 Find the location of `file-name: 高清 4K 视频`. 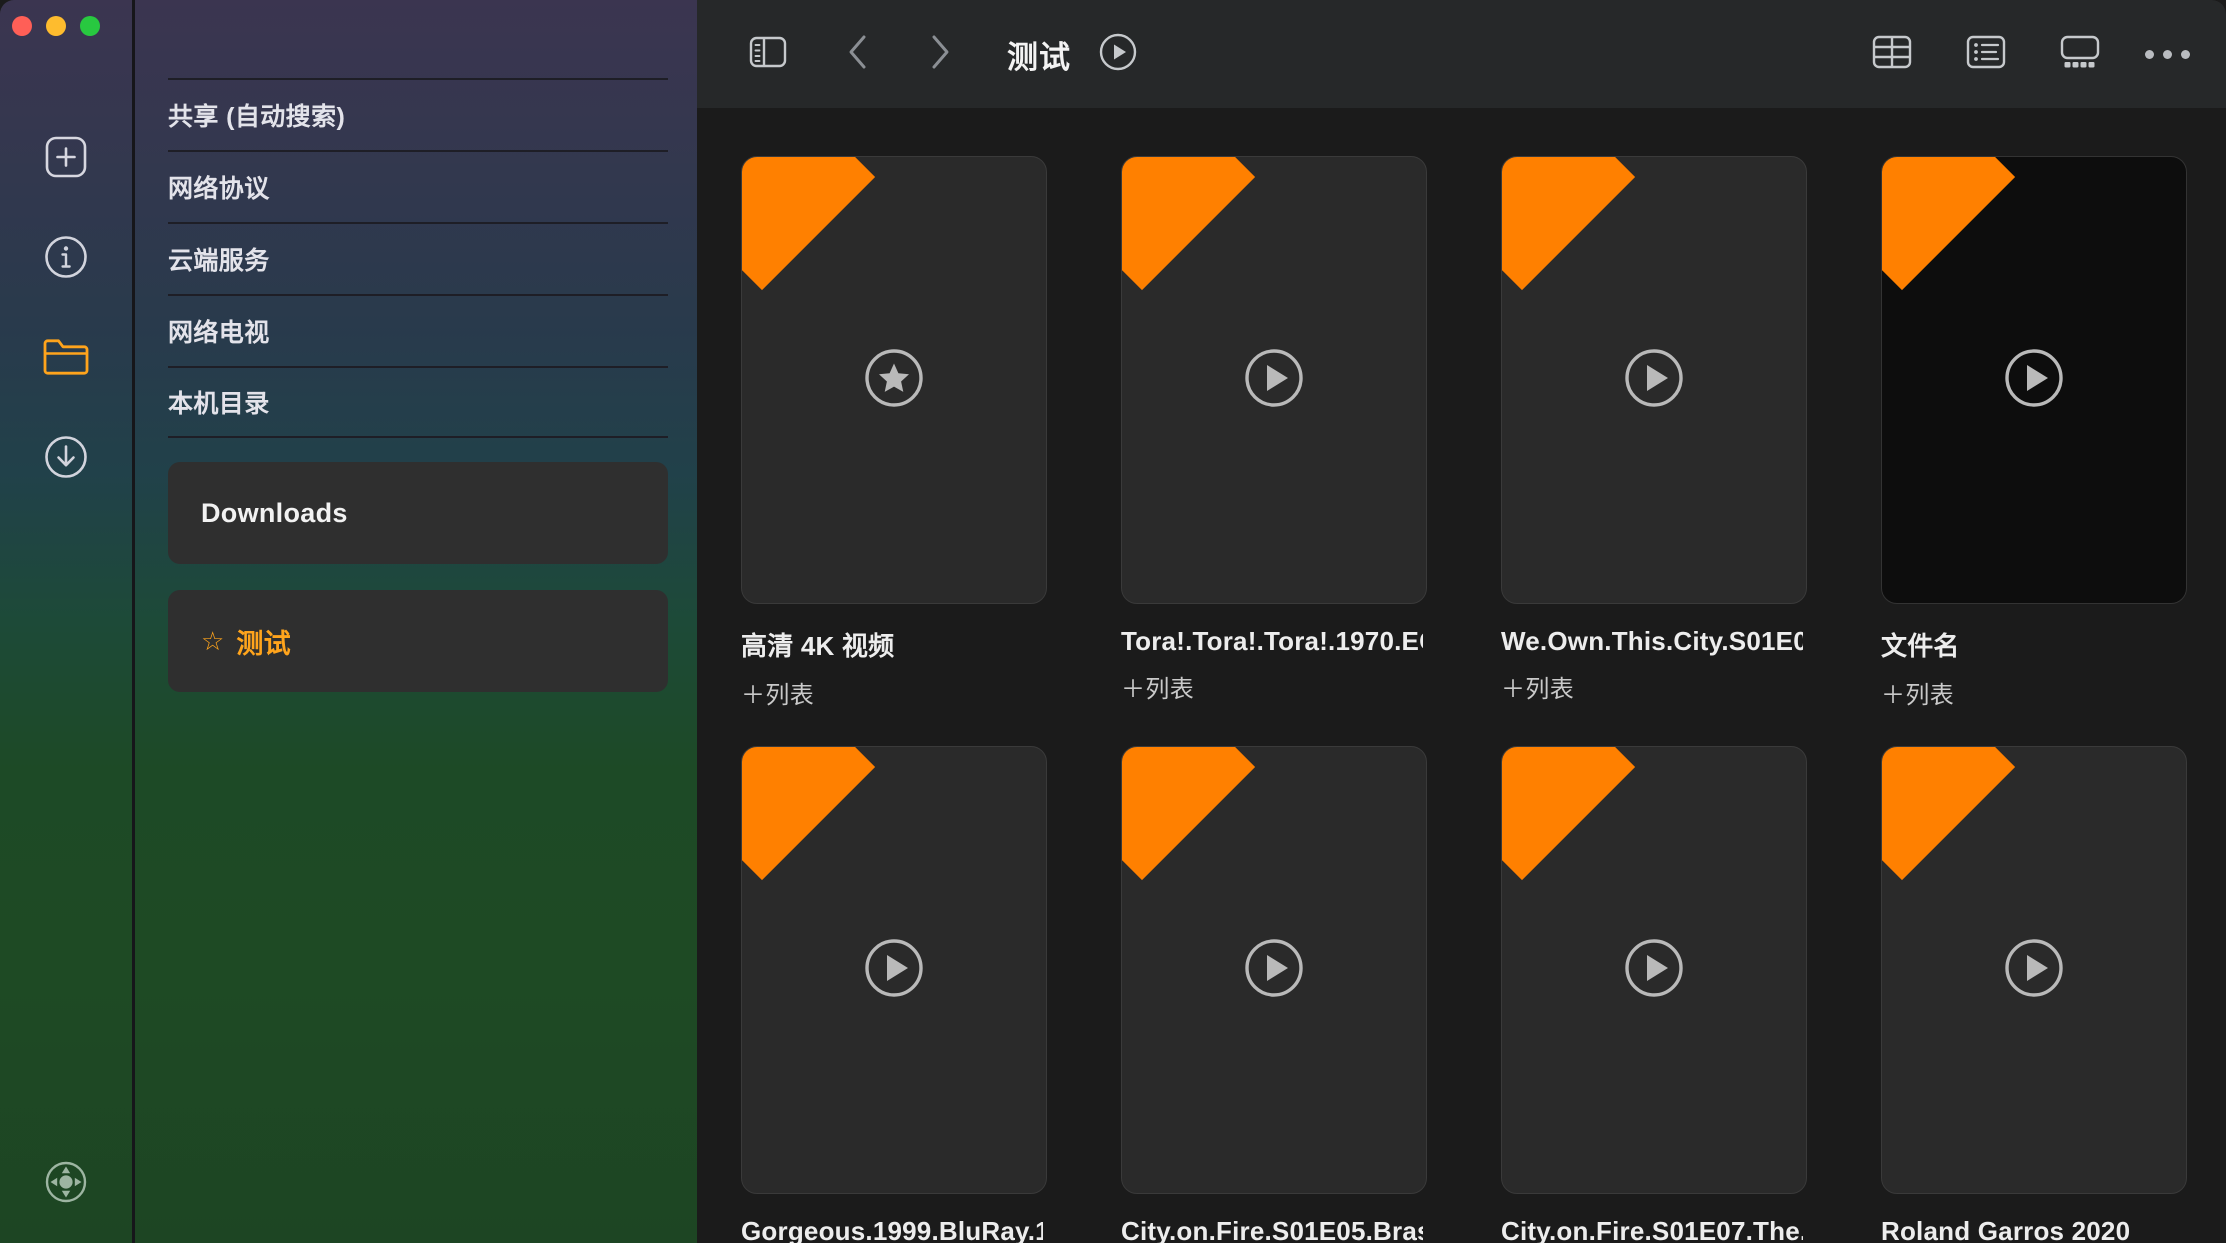

file-name: 高清 4K 视频 is located at coordinates (818, 646).